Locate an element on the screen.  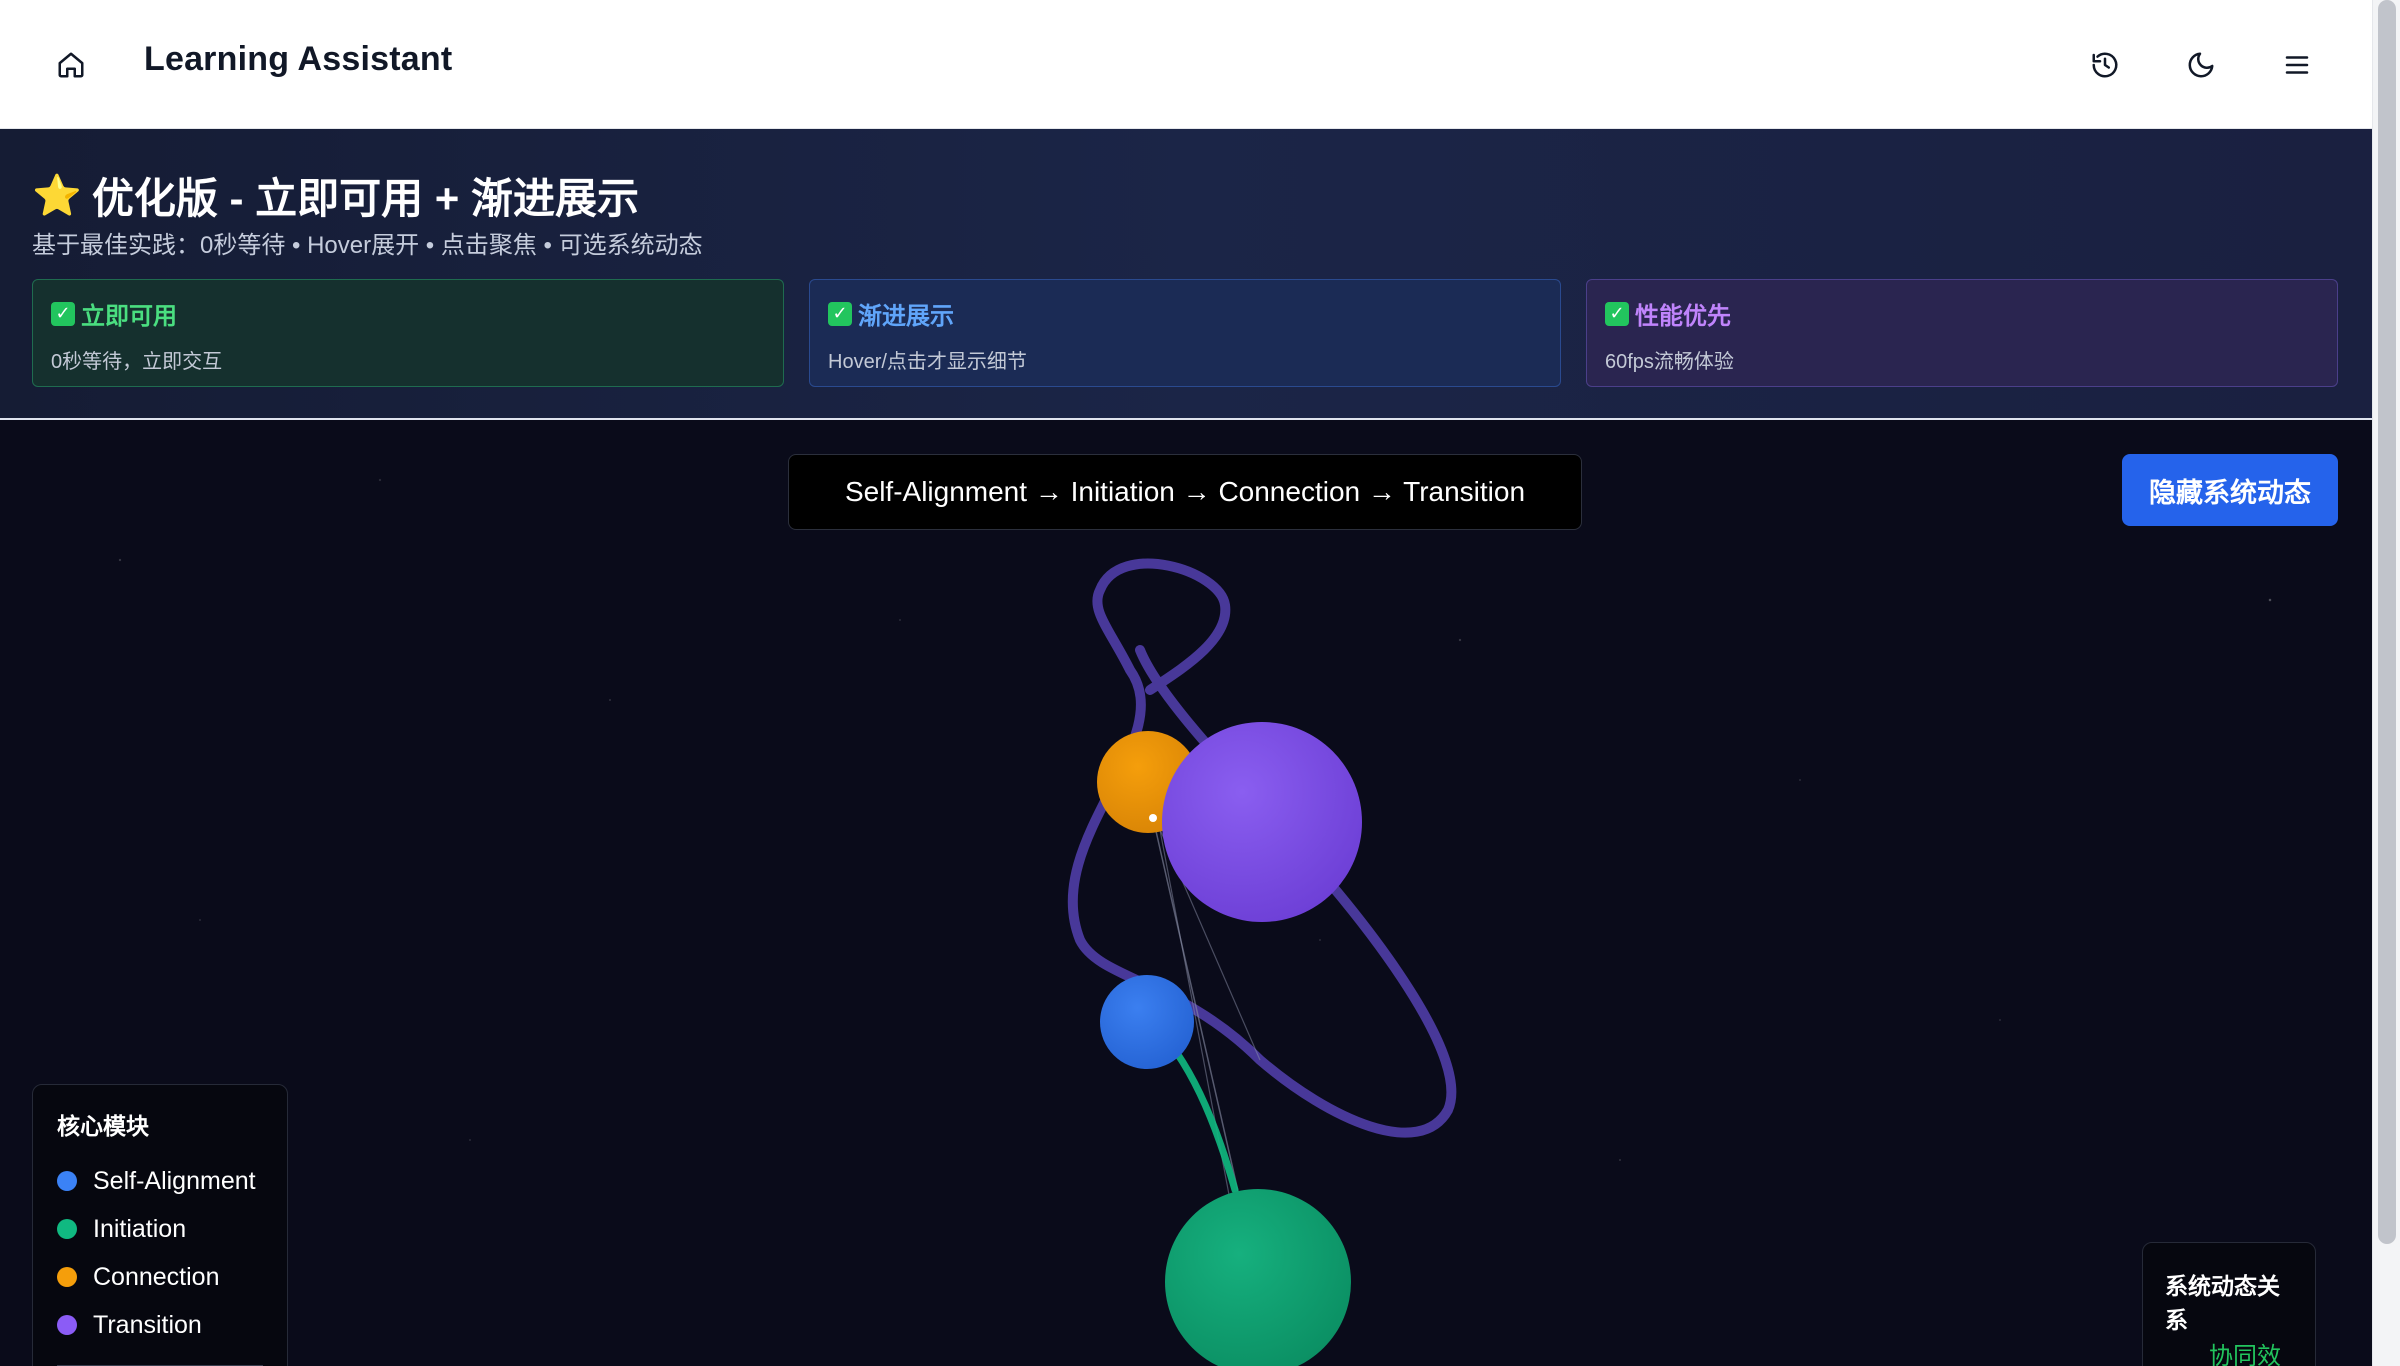
scrollbar-thumb is located at coordinates (2387, 622).